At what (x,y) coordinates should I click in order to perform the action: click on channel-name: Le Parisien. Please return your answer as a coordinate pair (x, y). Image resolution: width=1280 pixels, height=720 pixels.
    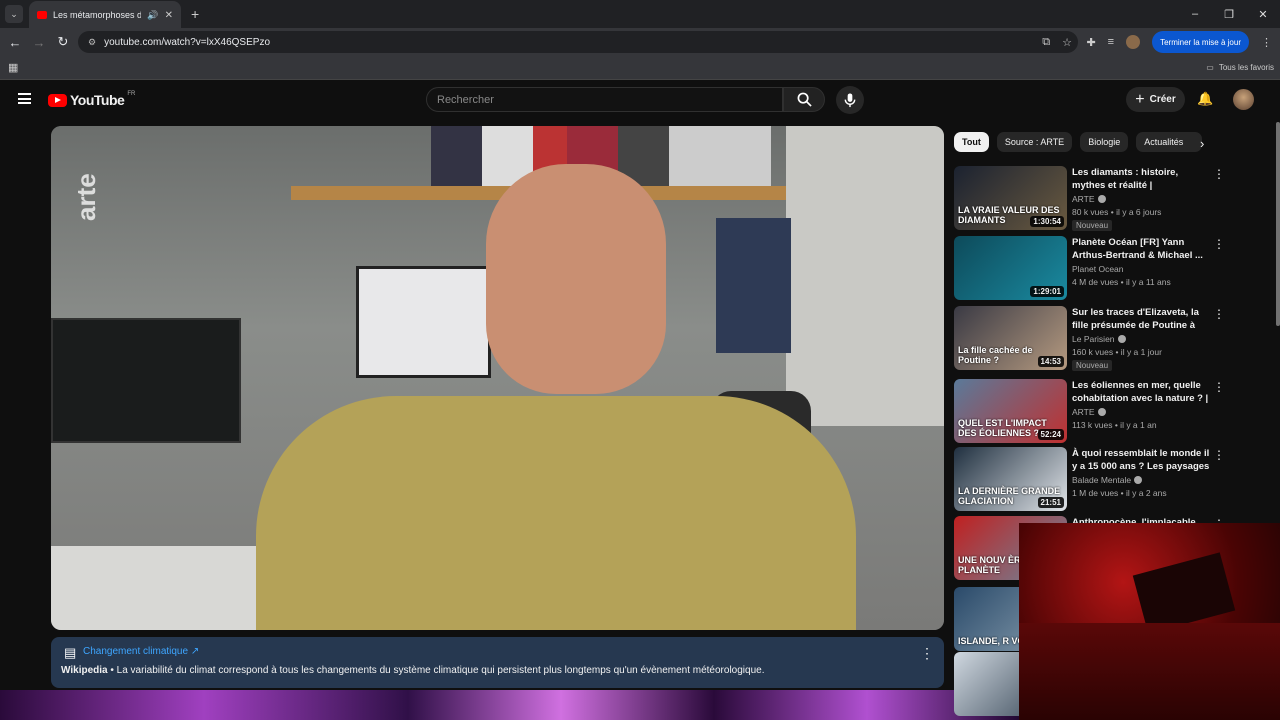
    Looking at the image, I should click on (1099, 339).